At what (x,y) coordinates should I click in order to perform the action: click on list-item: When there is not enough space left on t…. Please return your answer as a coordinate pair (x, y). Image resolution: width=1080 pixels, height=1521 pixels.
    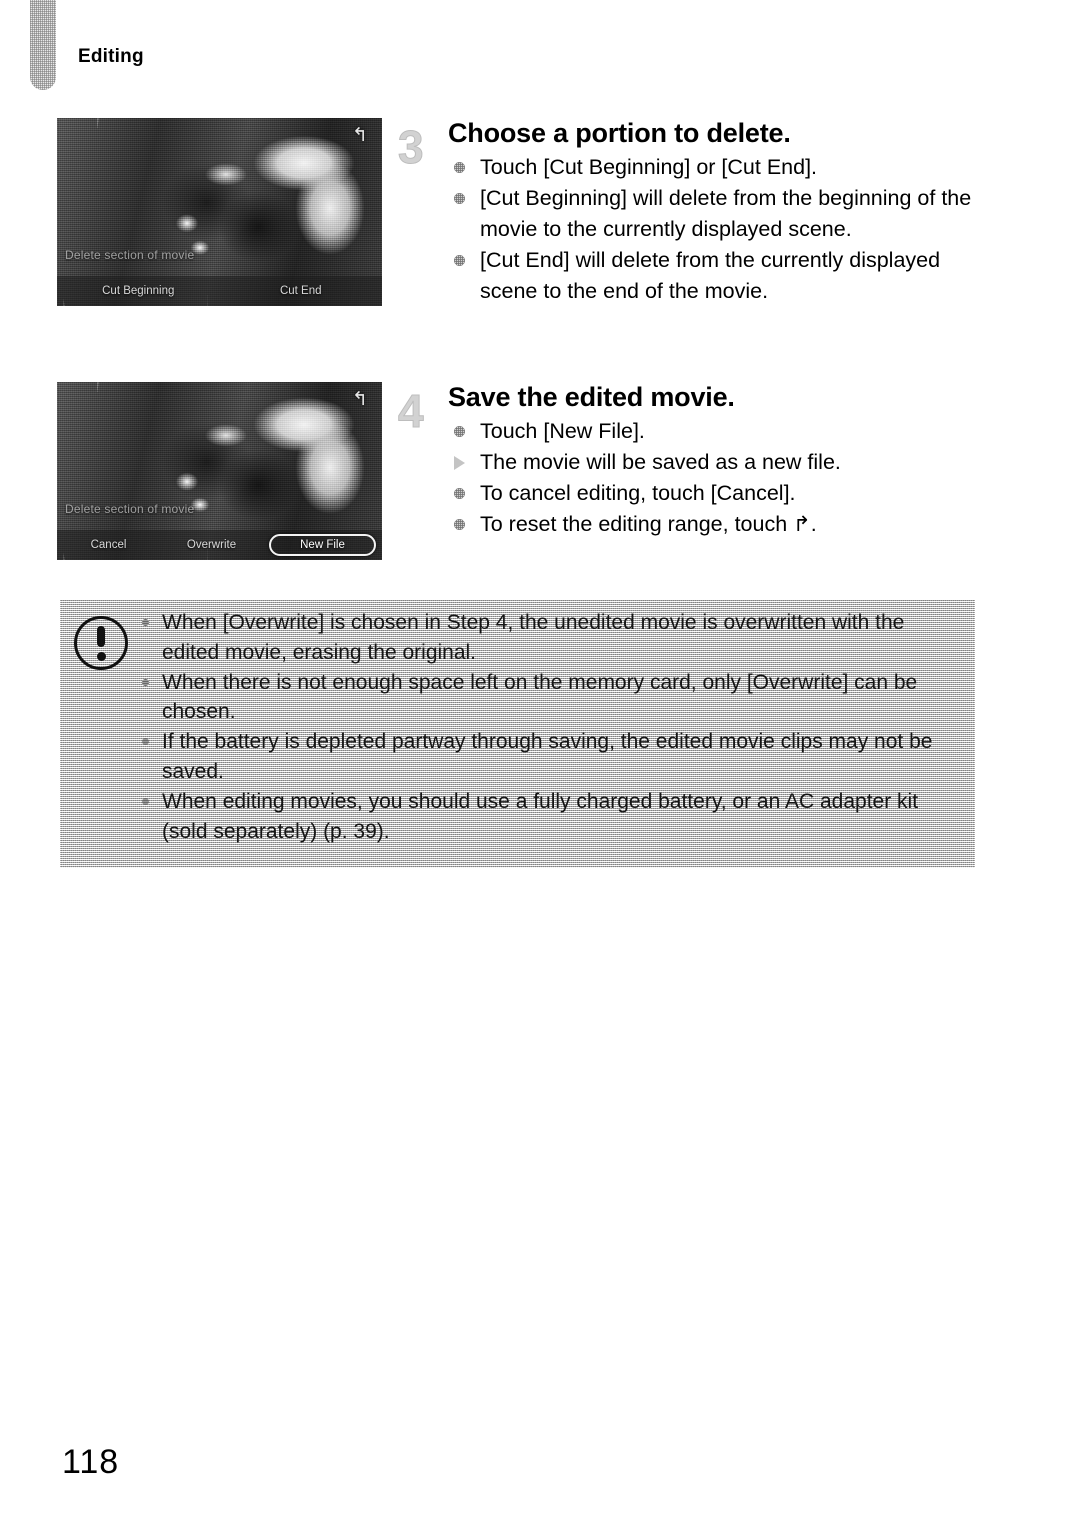
    Looking at the image, I should click on (548, 698).